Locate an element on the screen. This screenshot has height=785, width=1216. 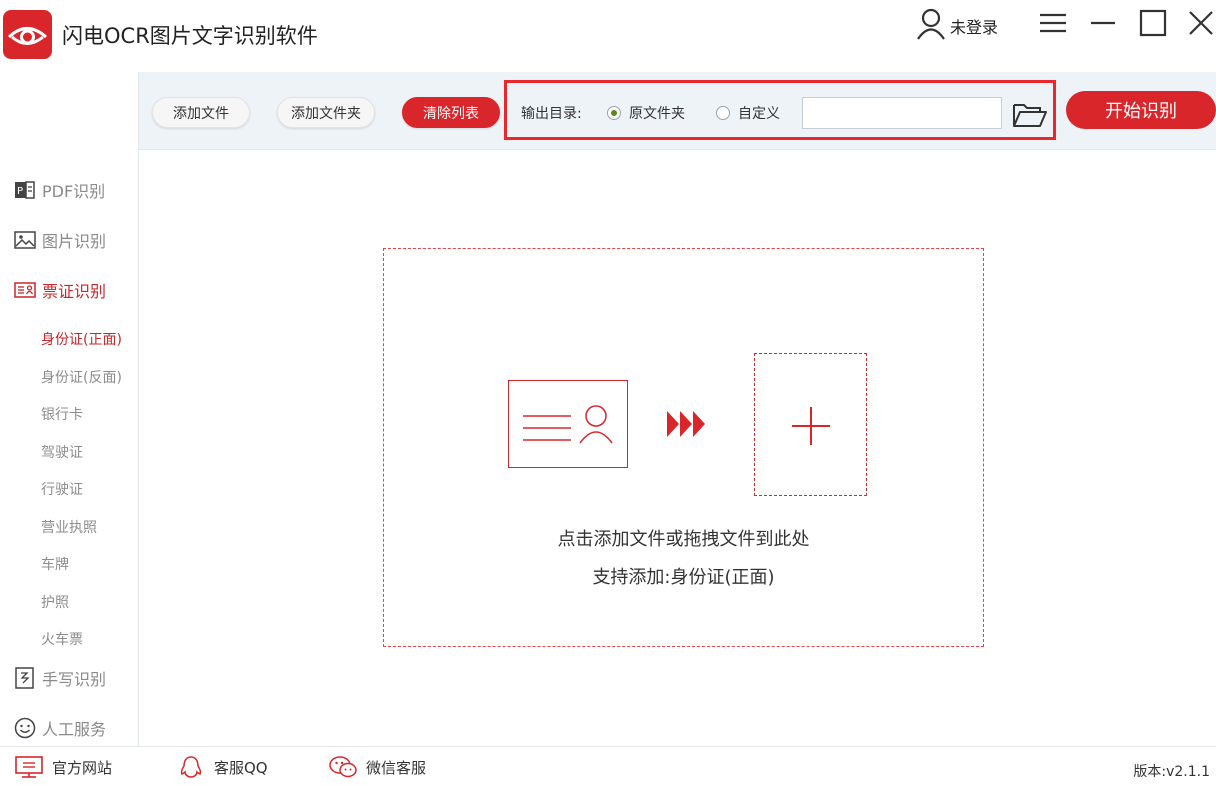
output-directory-label: 输出目录: is located at coordinates (551, 114).